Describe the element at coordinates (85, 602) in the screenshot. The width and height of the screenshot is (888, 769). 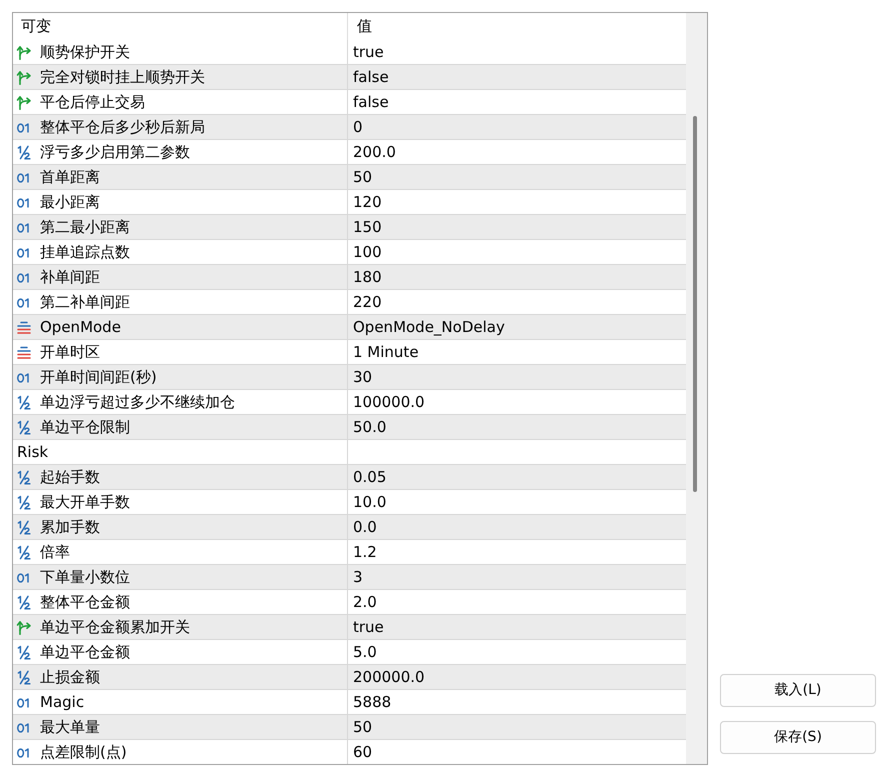
I see `parameter-name: 整体平仓金额` at that location.